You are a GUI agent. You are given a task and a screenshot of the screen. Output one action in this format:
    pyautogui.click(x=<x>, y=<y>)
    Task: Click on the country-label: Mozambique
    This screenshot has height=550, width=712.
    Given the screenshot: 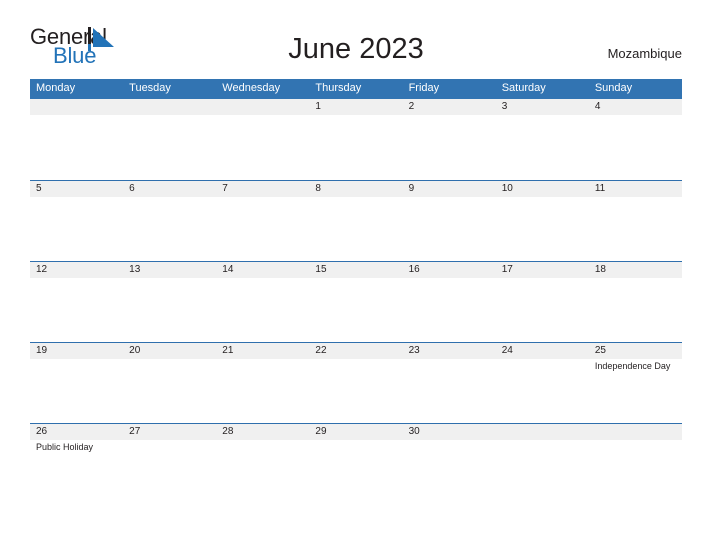 What is the action you would take?
    pyautogui.click(x=644, y=53)
    